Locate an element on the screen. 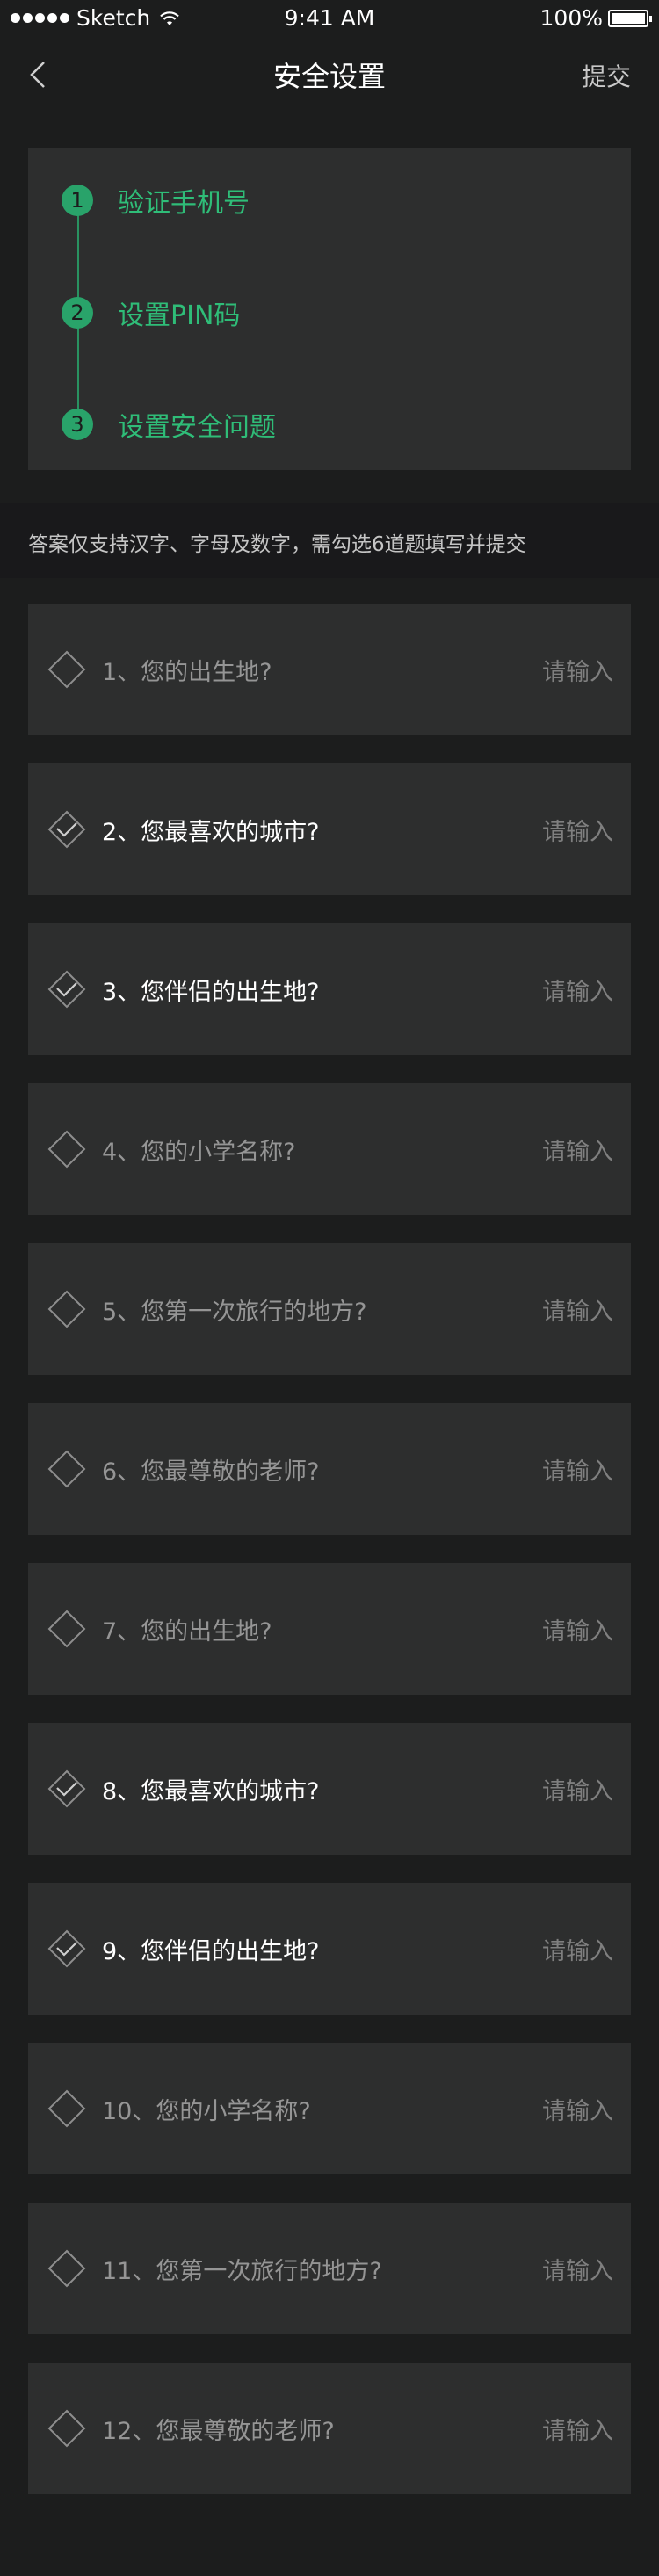 This screenshot has height=2576, width=659. step-number: 2 is located at coordinates (78, 313).